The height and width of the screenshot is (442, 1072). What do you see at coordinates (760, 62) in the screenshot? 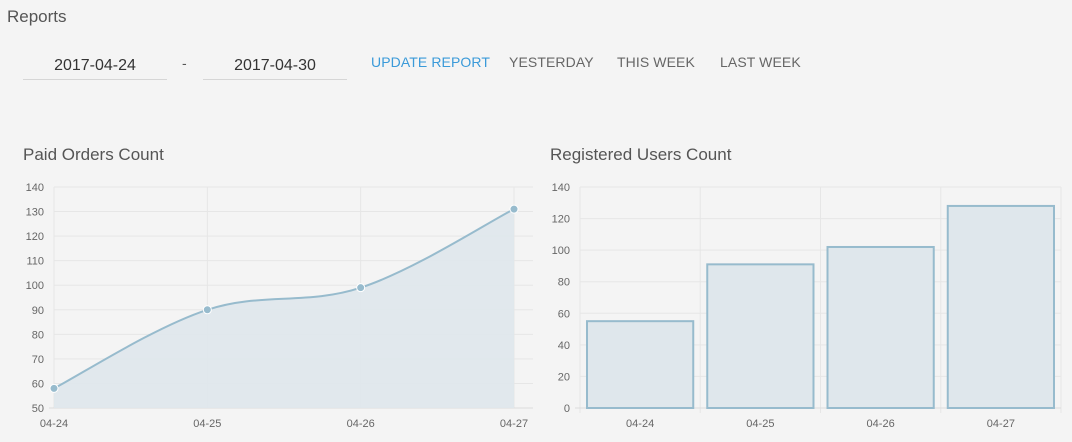
I see `last-week-button: LAST WEEK` at bounding box center [760, 62].